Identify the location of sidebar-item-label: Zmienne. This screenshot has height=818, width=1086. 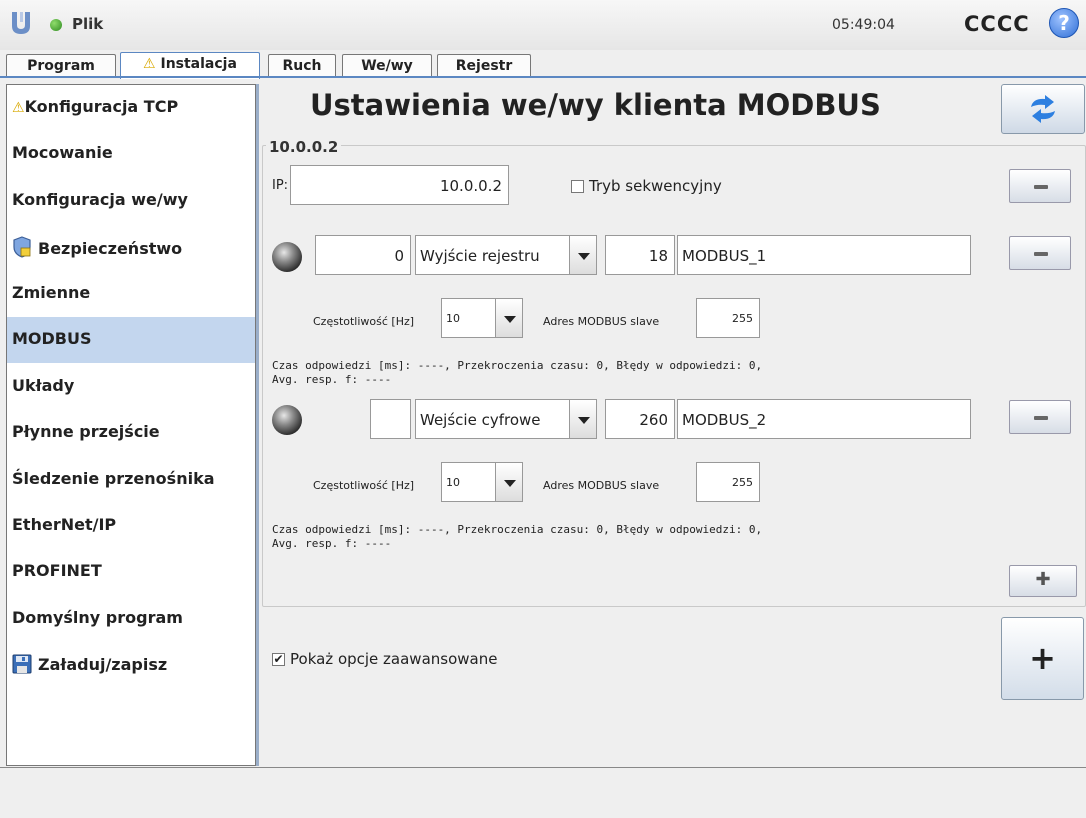
(51, 292).